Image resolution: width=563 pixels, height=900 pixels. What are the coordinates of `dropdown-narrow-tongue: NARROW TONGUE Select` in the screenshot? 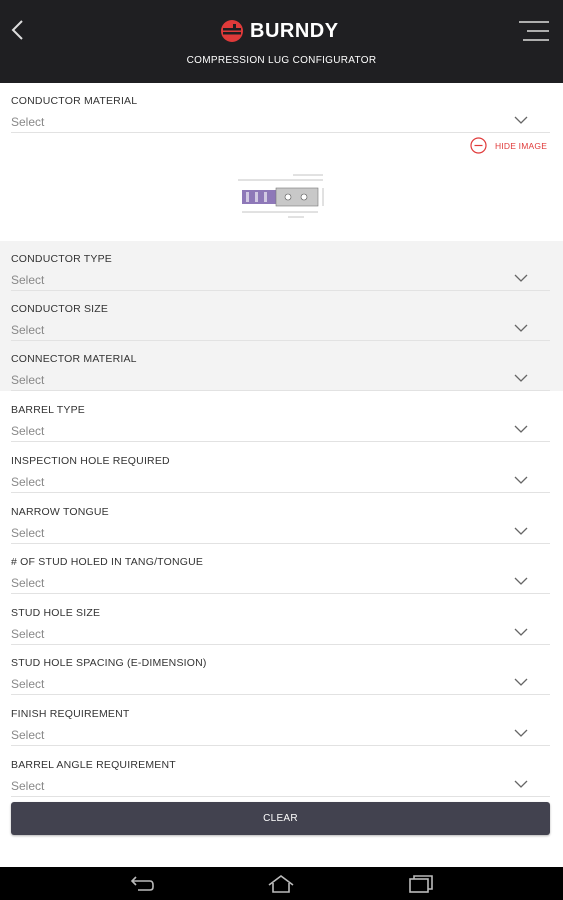 It's located at (281, 519).